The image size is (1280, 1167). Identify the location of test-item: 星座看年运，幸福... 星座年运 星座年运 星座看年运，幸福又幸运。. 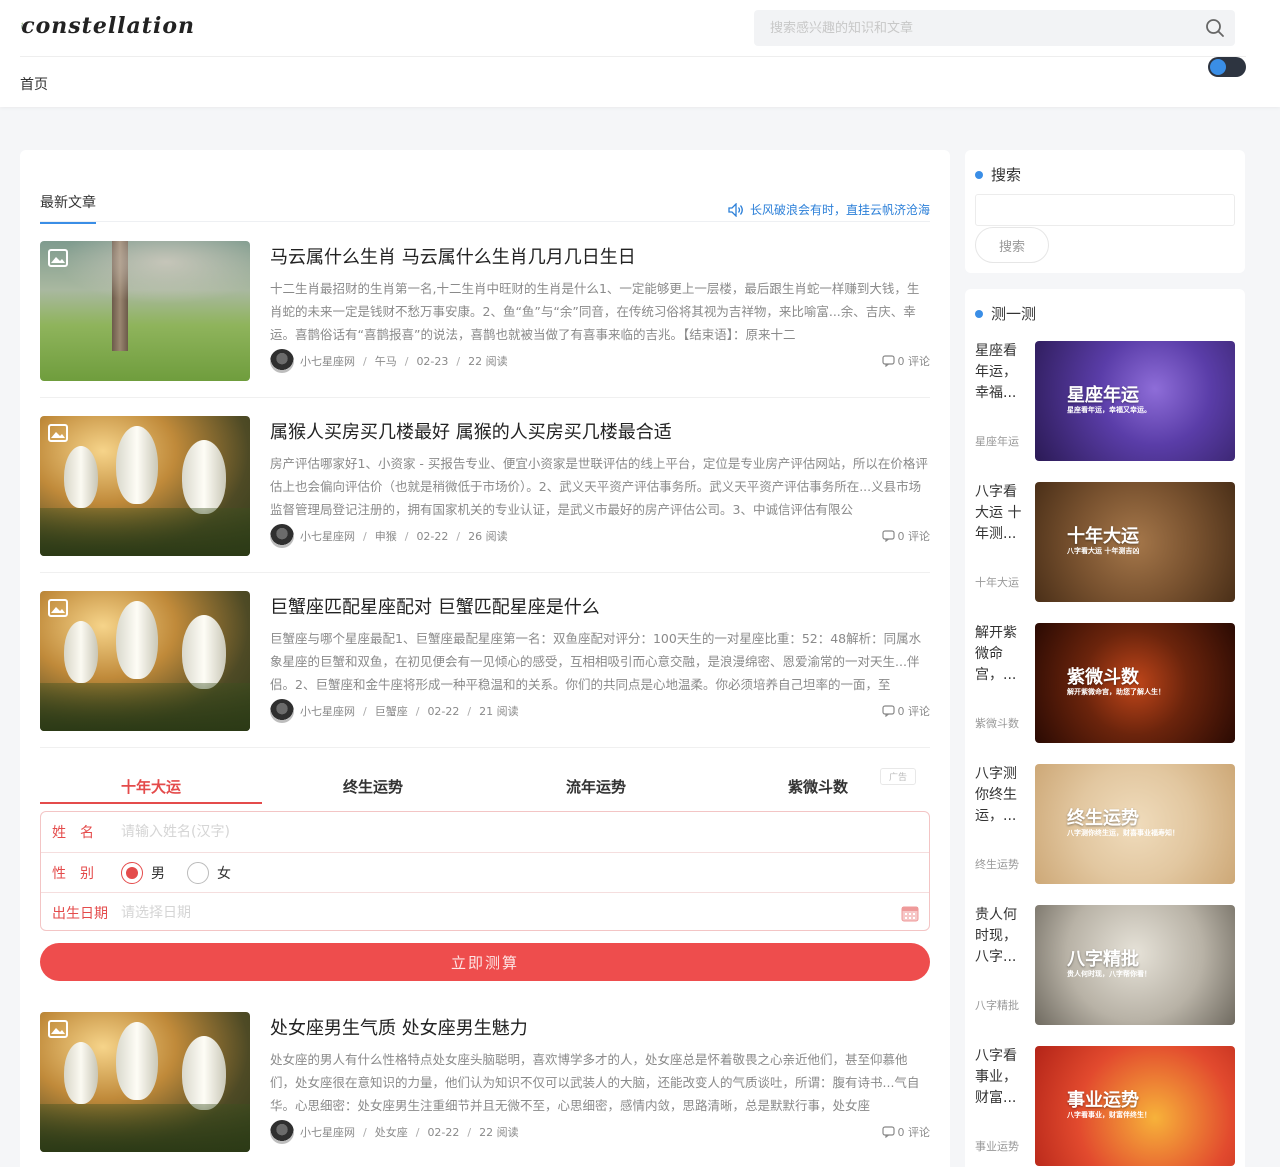
(1105, 401).